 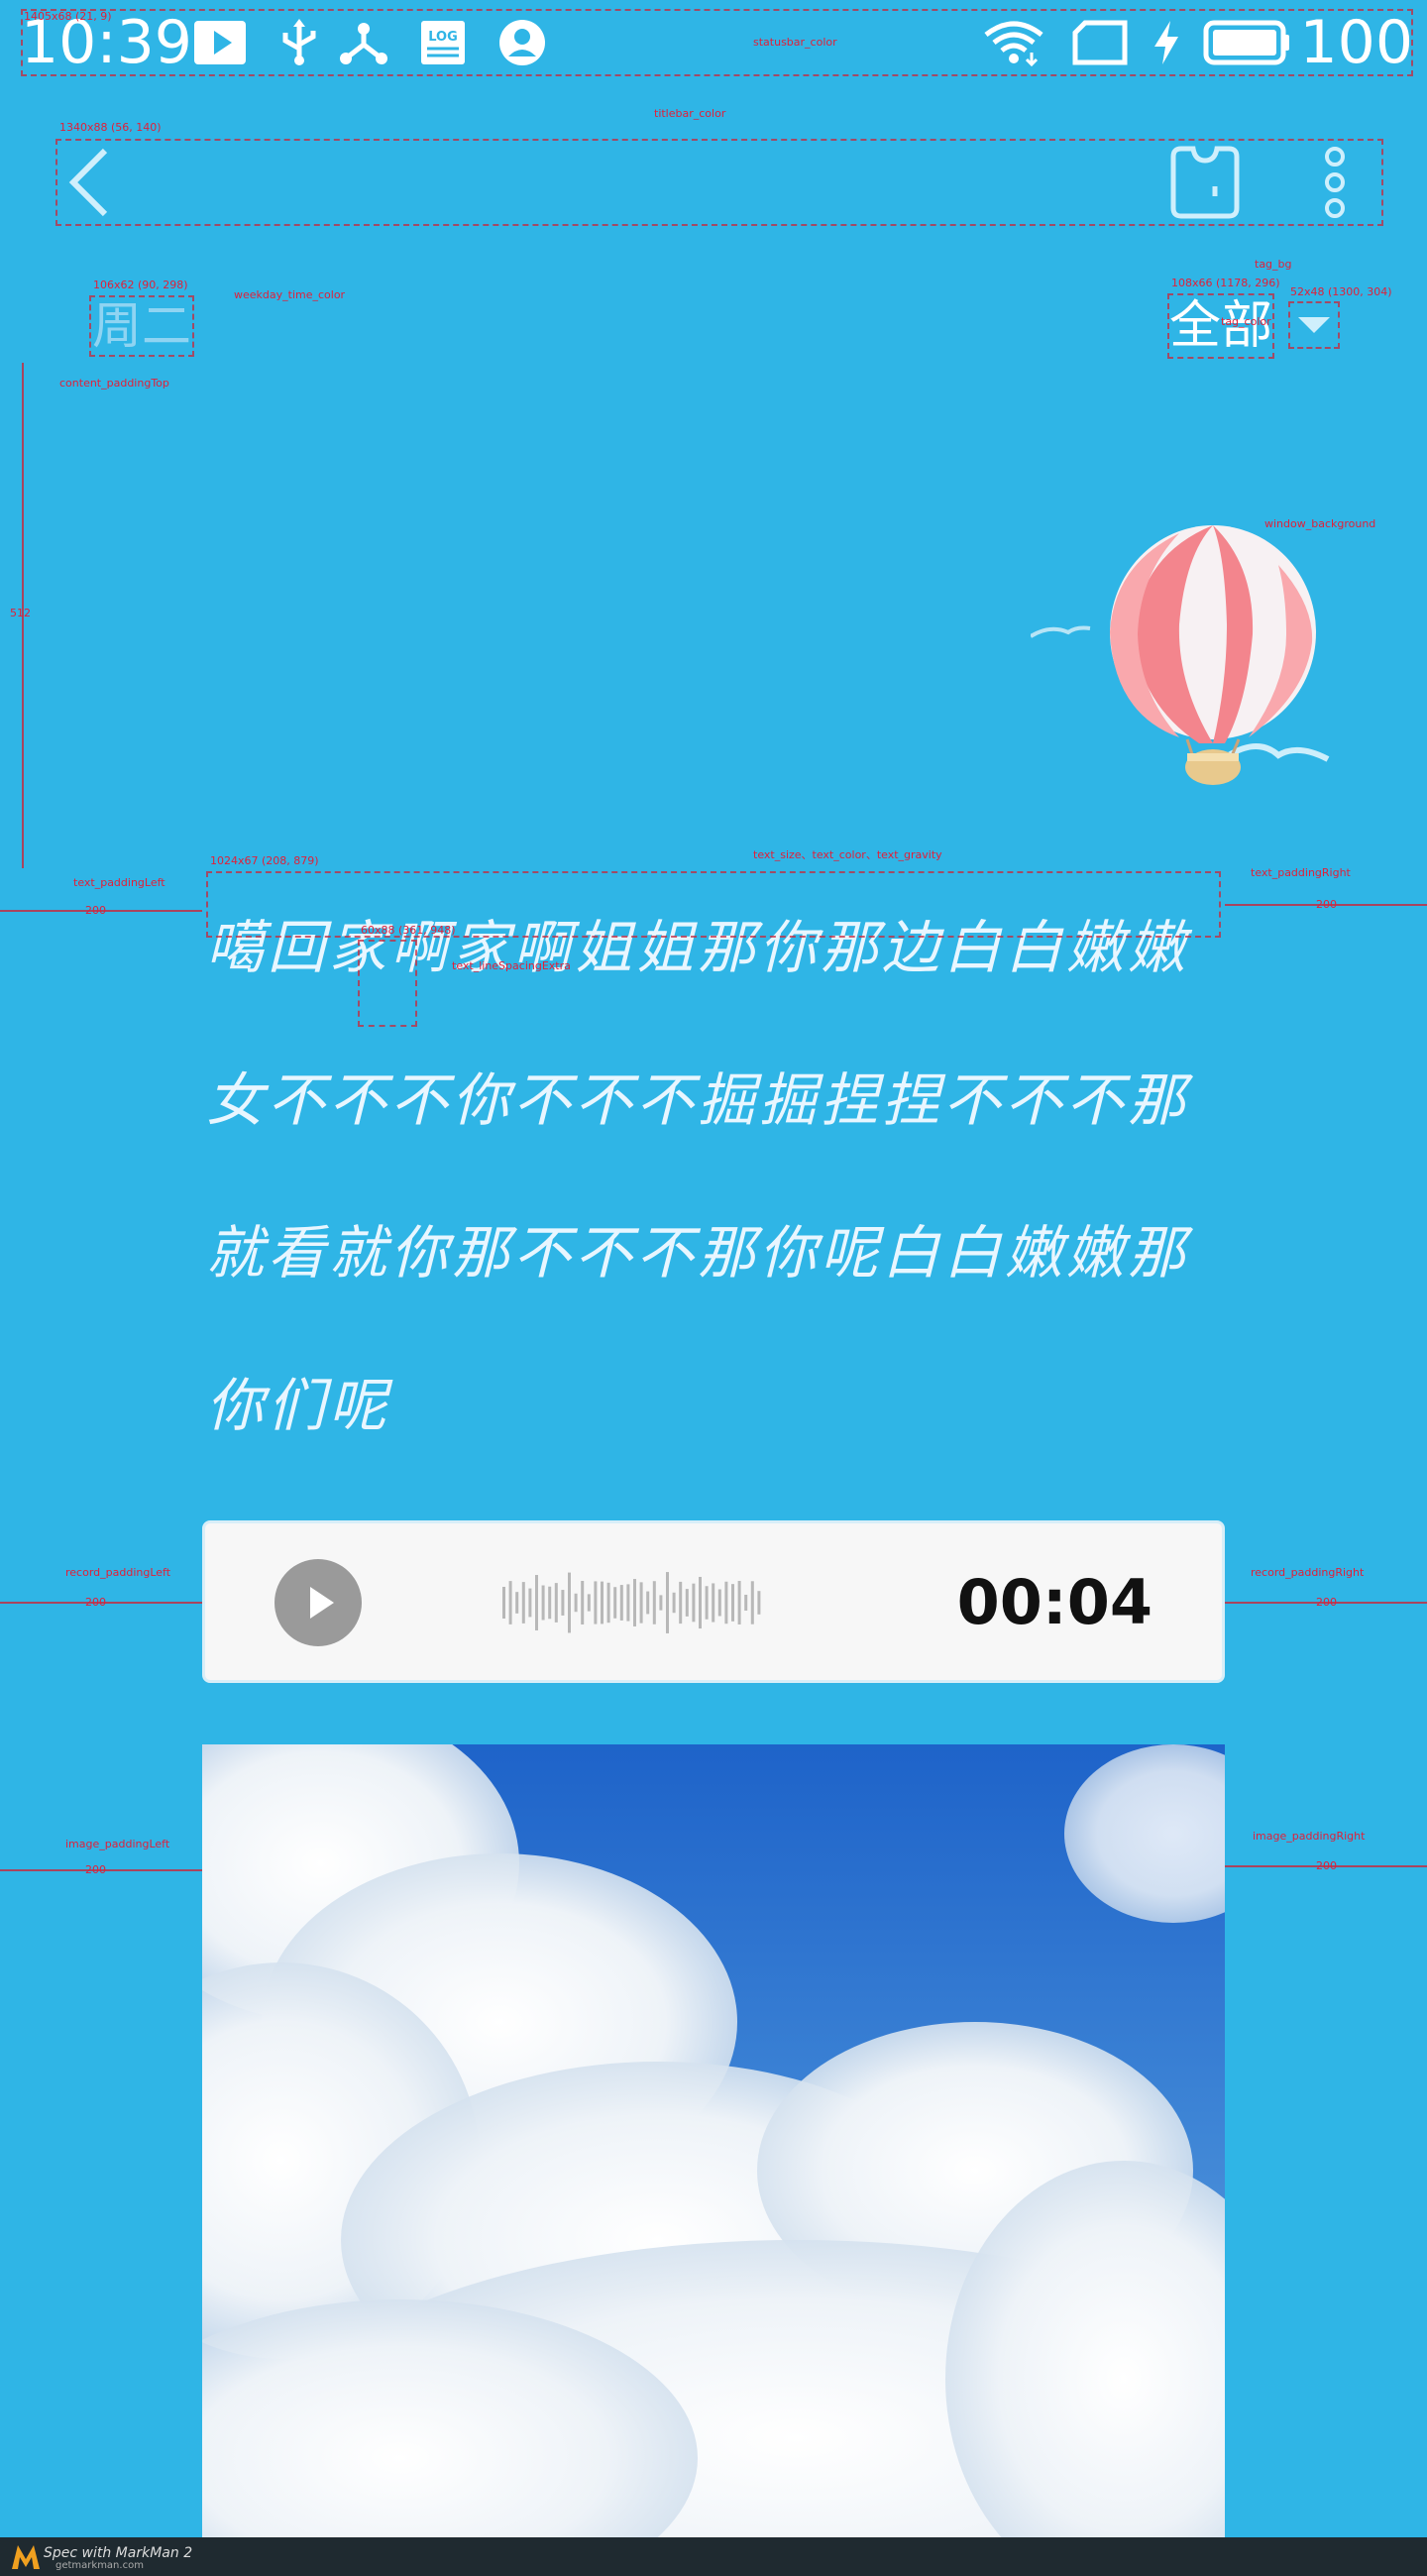 What do you see at coordinates (95, 1869) in the screenshot?
I see `image-padding-left-value: 200` at bounding box center [95, 1869].